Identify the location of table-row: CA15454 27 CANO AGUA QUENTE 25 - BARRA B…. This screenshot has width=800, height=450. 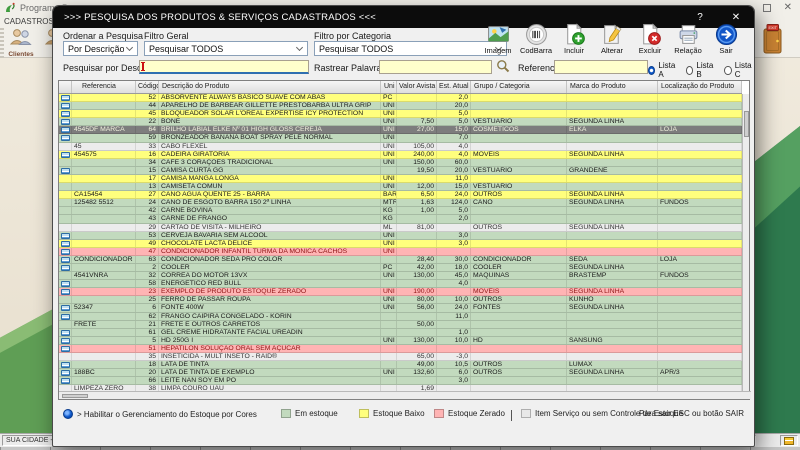
(400, 195).